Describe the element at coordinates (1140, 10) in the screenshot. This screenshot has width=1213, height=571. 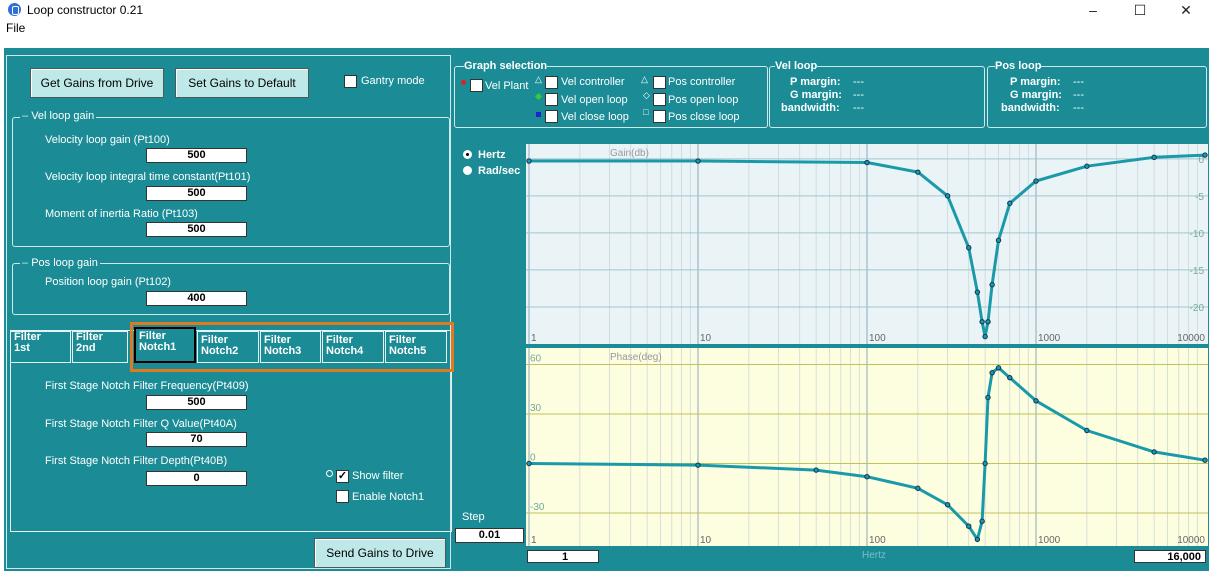
I see `maximize-button: ☐` at that location.